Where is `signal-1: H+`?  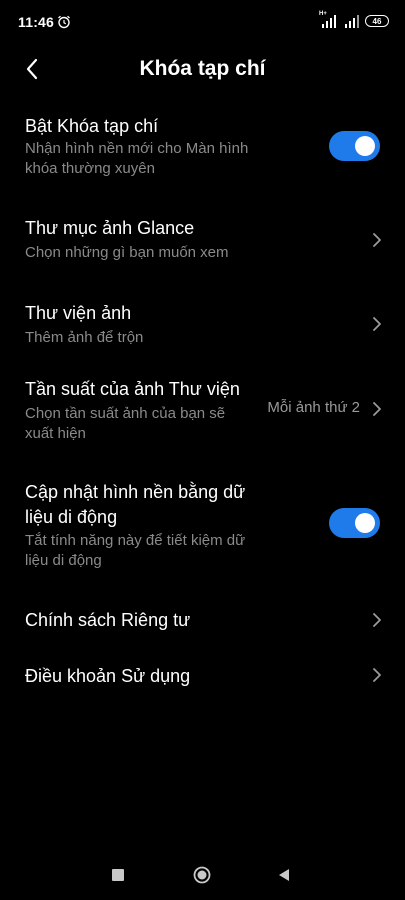 signal-1: H+ is located at coordinates (328, 19).